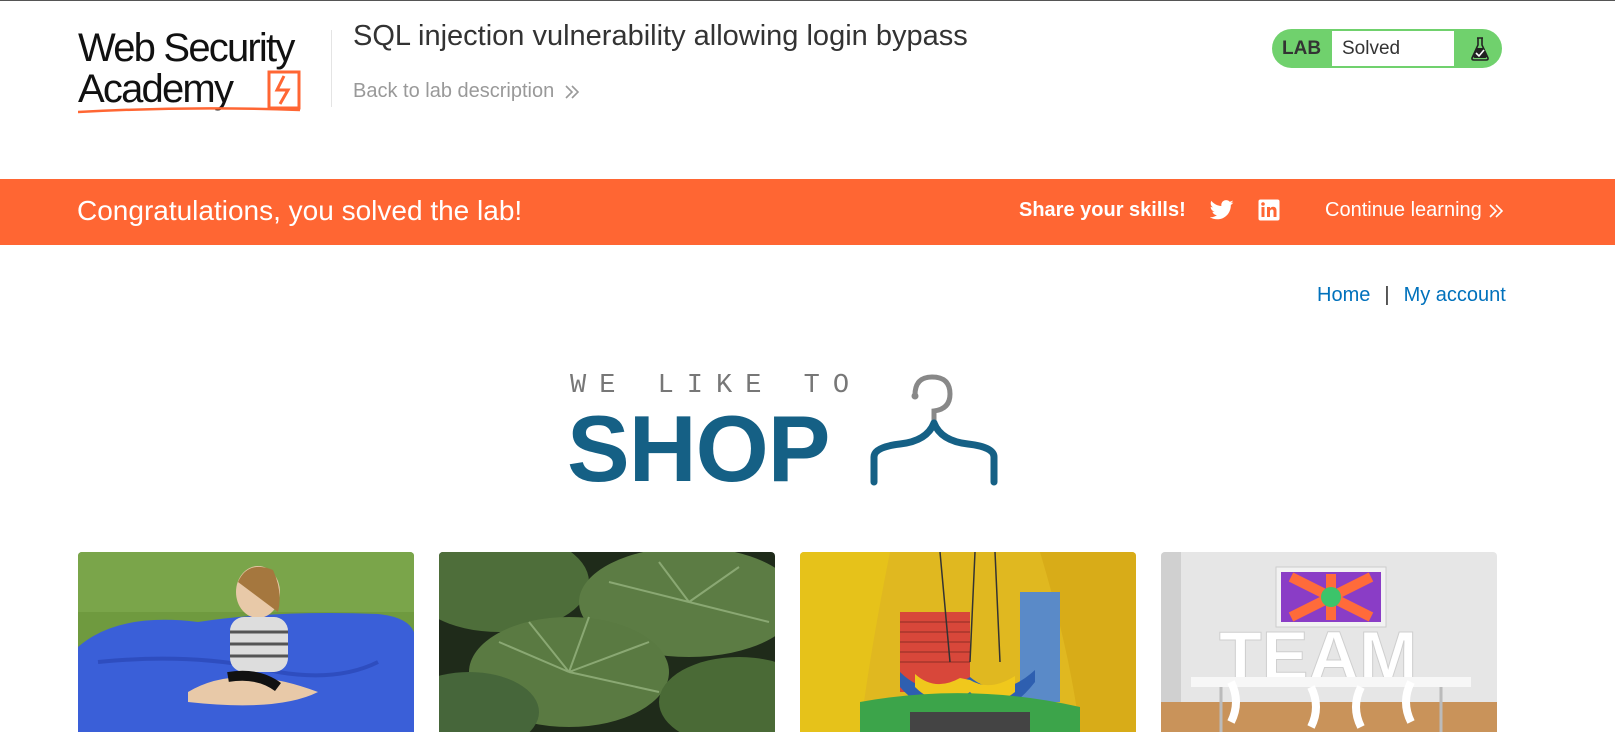 This screenshot has height=732, width=1615. What do you see at coordinates (454, 91) in the screenshot?
I see `back-link-label: Back to lab description` at bounding box center [454, 91].